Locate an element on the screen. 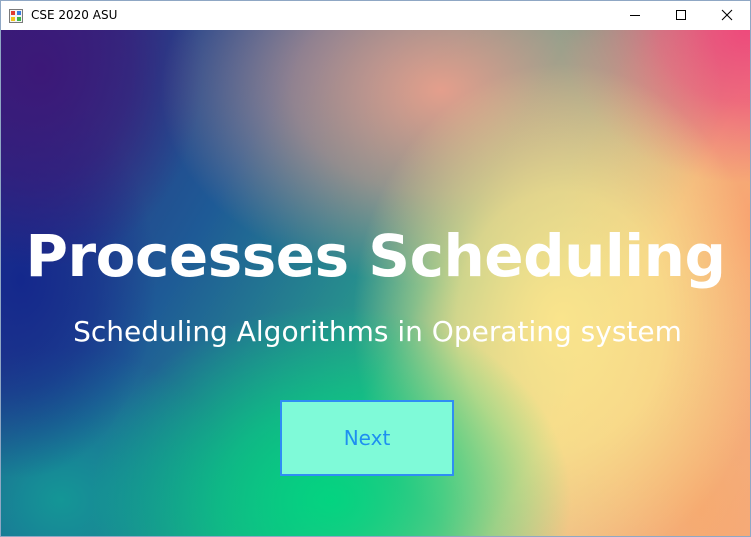 Image resolution: width=751 pixels, height=537 pixels. close-button is located at coordinates (727, 15).